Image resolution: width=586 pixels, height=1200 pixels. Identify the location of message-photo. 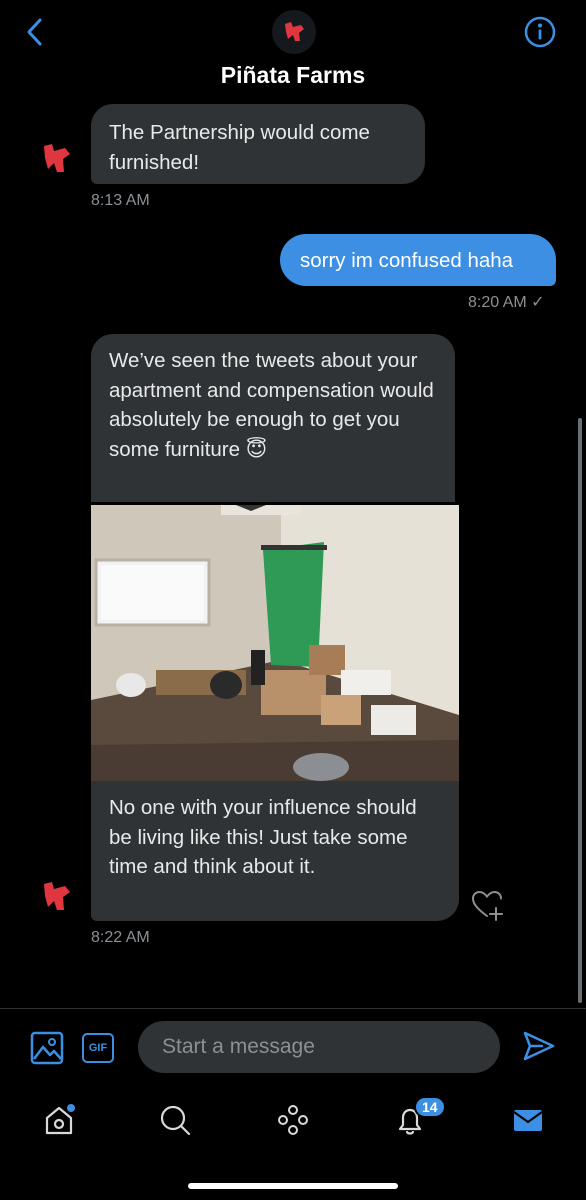
(275, 643).